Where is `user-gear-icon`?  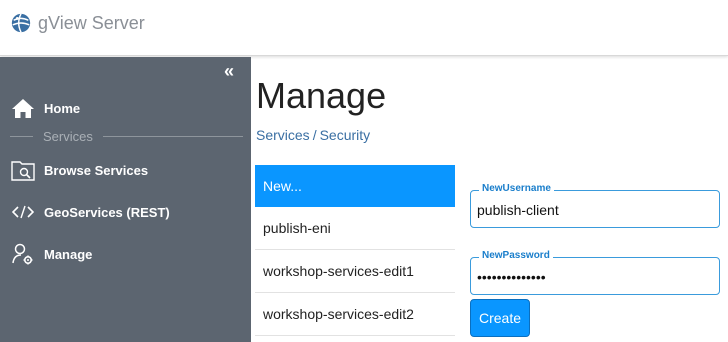 user-gear-icon is located at coordinates (23, 254).